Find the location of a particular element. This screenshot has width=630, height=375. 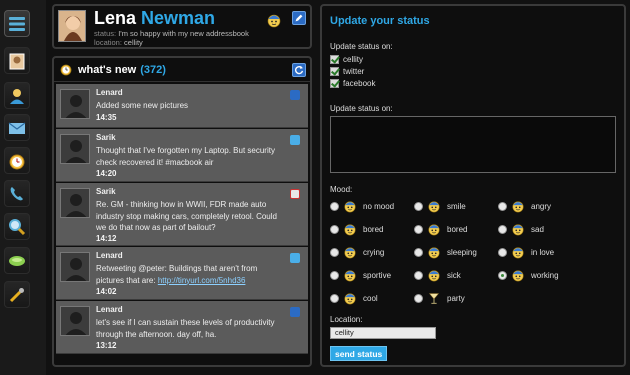

chat-icon is located at coordinates (17, 260).